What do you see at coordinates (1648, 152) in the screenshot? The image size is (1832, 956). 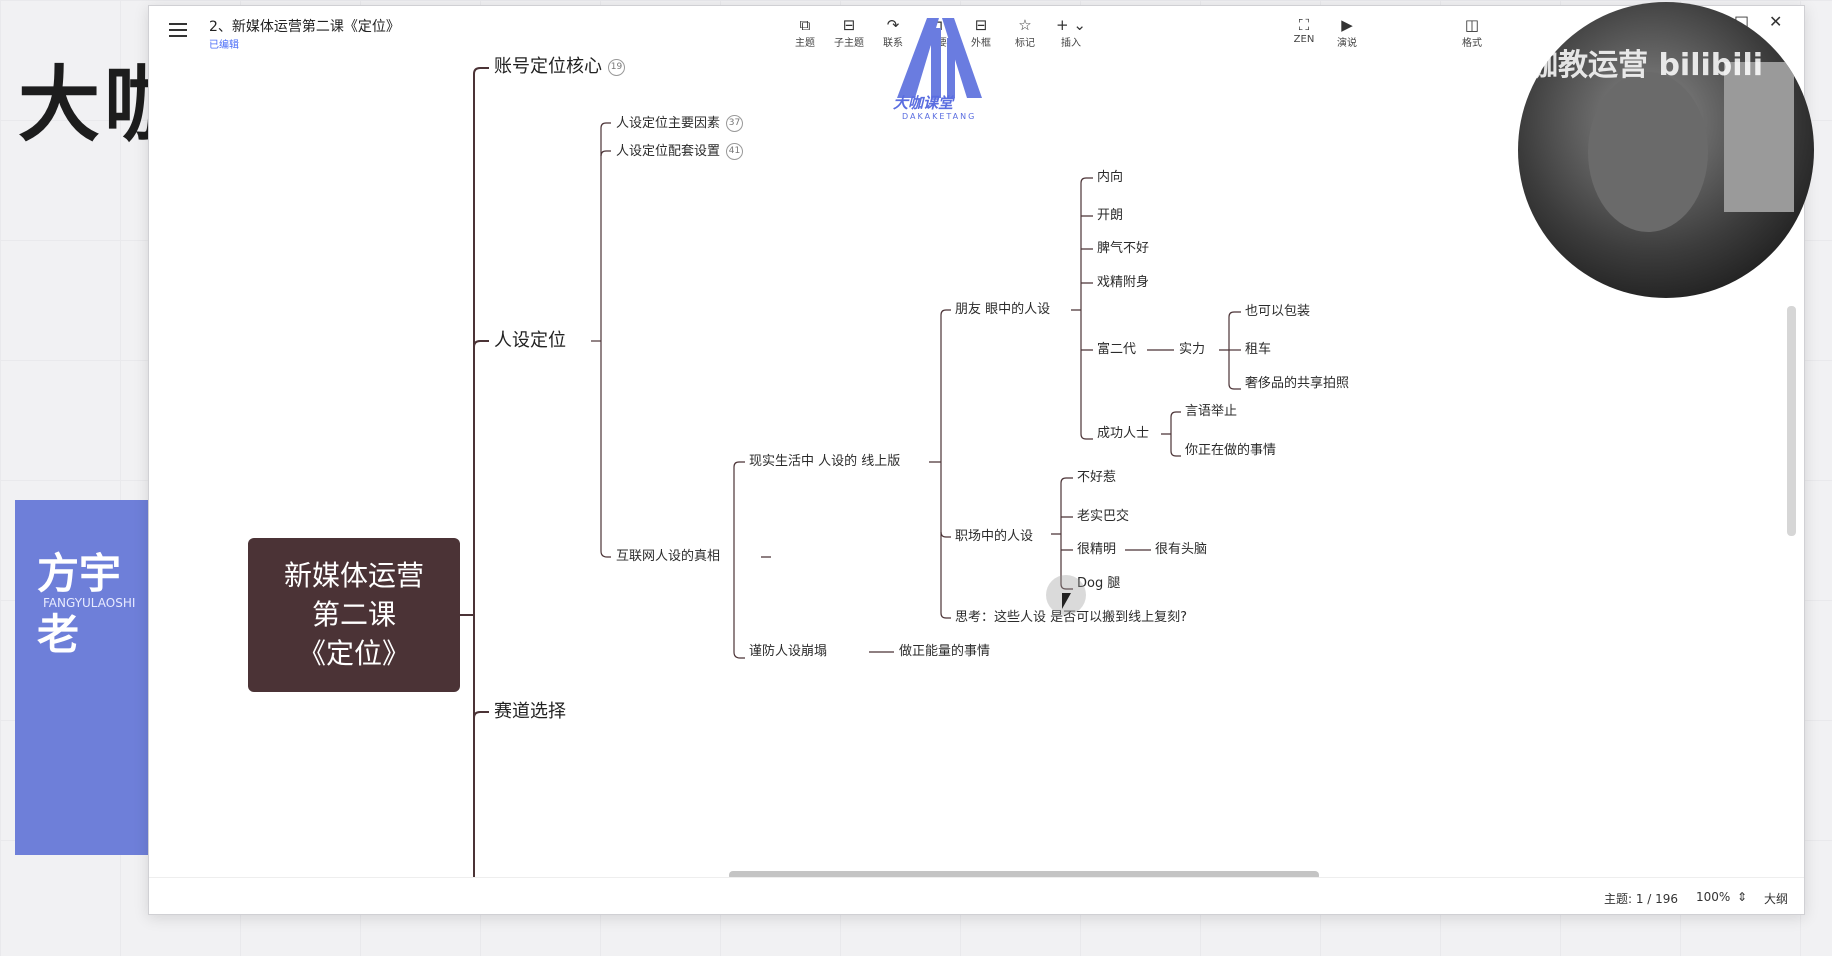 I see `presenter-face` at bounding box center [1648, 152].